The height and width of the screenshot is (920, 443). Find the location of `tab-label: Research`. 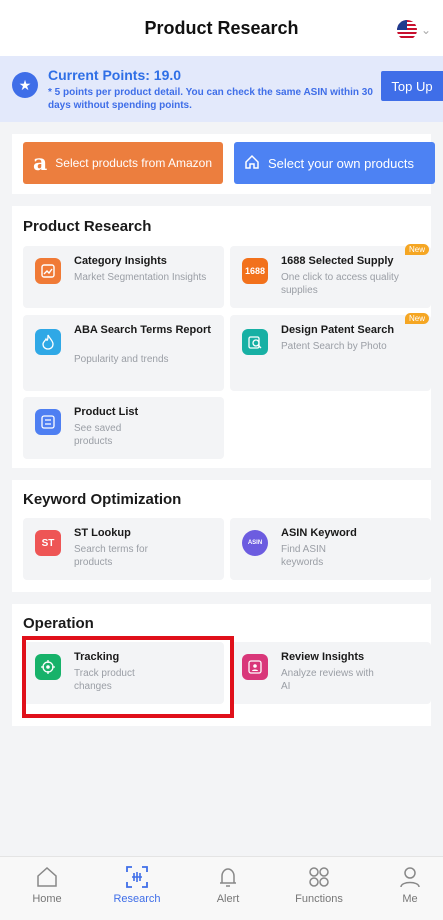

tab-label: Research is located at coordinates (137, 899).